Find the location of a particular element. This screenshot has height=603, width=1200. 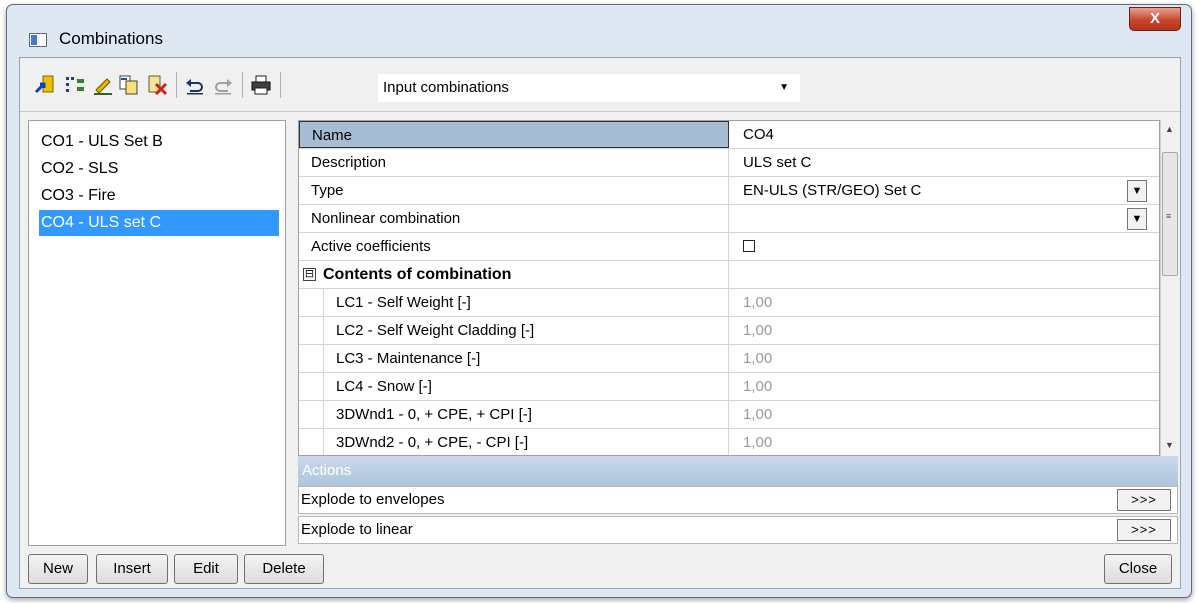

list-item: CO3 - Fire is located at coordinates (157, 196).